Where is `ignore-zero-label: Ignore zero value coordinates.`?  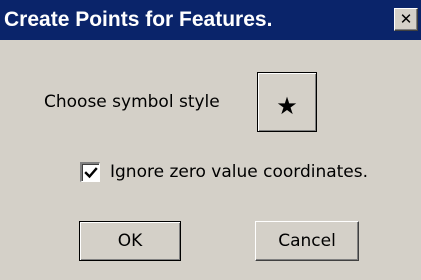
ignore-zero-label: Ignore zero value coordinates. is located at coordinates (239, 172).